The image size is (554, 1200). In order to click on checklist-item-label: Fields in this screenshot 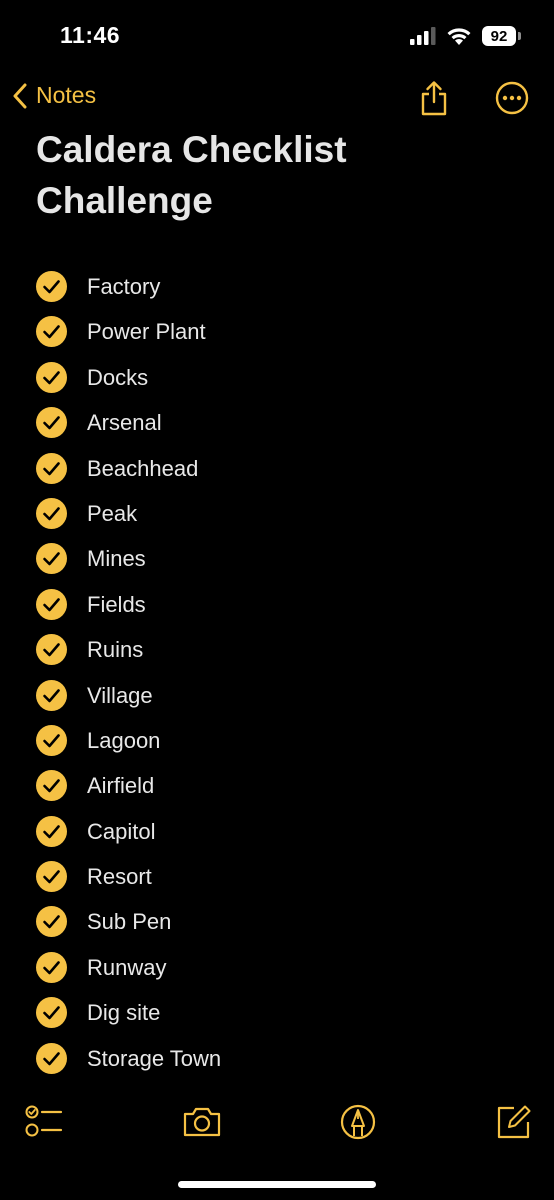, I will do `click(116, 605)`.